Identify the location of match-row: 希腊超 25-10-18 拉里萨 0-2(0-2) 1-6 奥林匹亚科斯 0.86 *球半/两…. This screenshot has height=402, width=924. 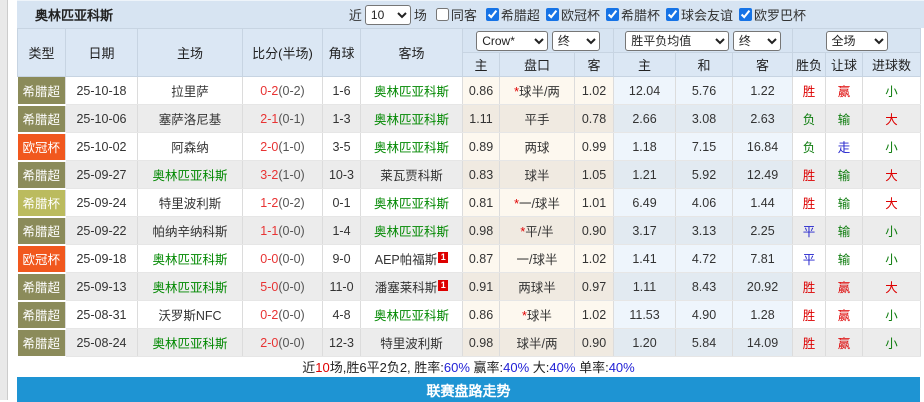
(469, 91).